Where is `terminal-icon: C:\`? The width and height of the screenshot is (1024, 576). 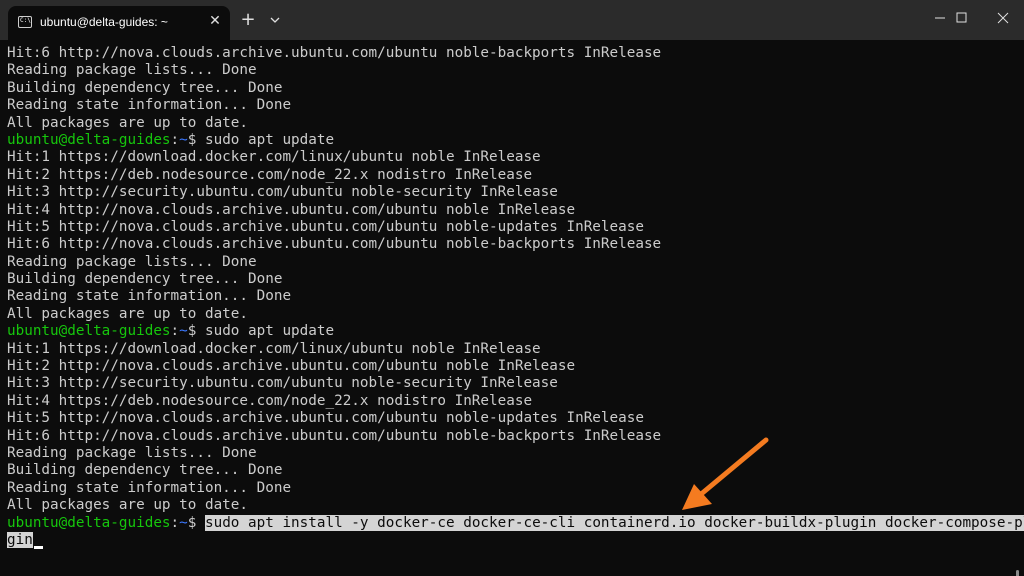 terminal-icon: C:\ is located at coordinates (25, 22).